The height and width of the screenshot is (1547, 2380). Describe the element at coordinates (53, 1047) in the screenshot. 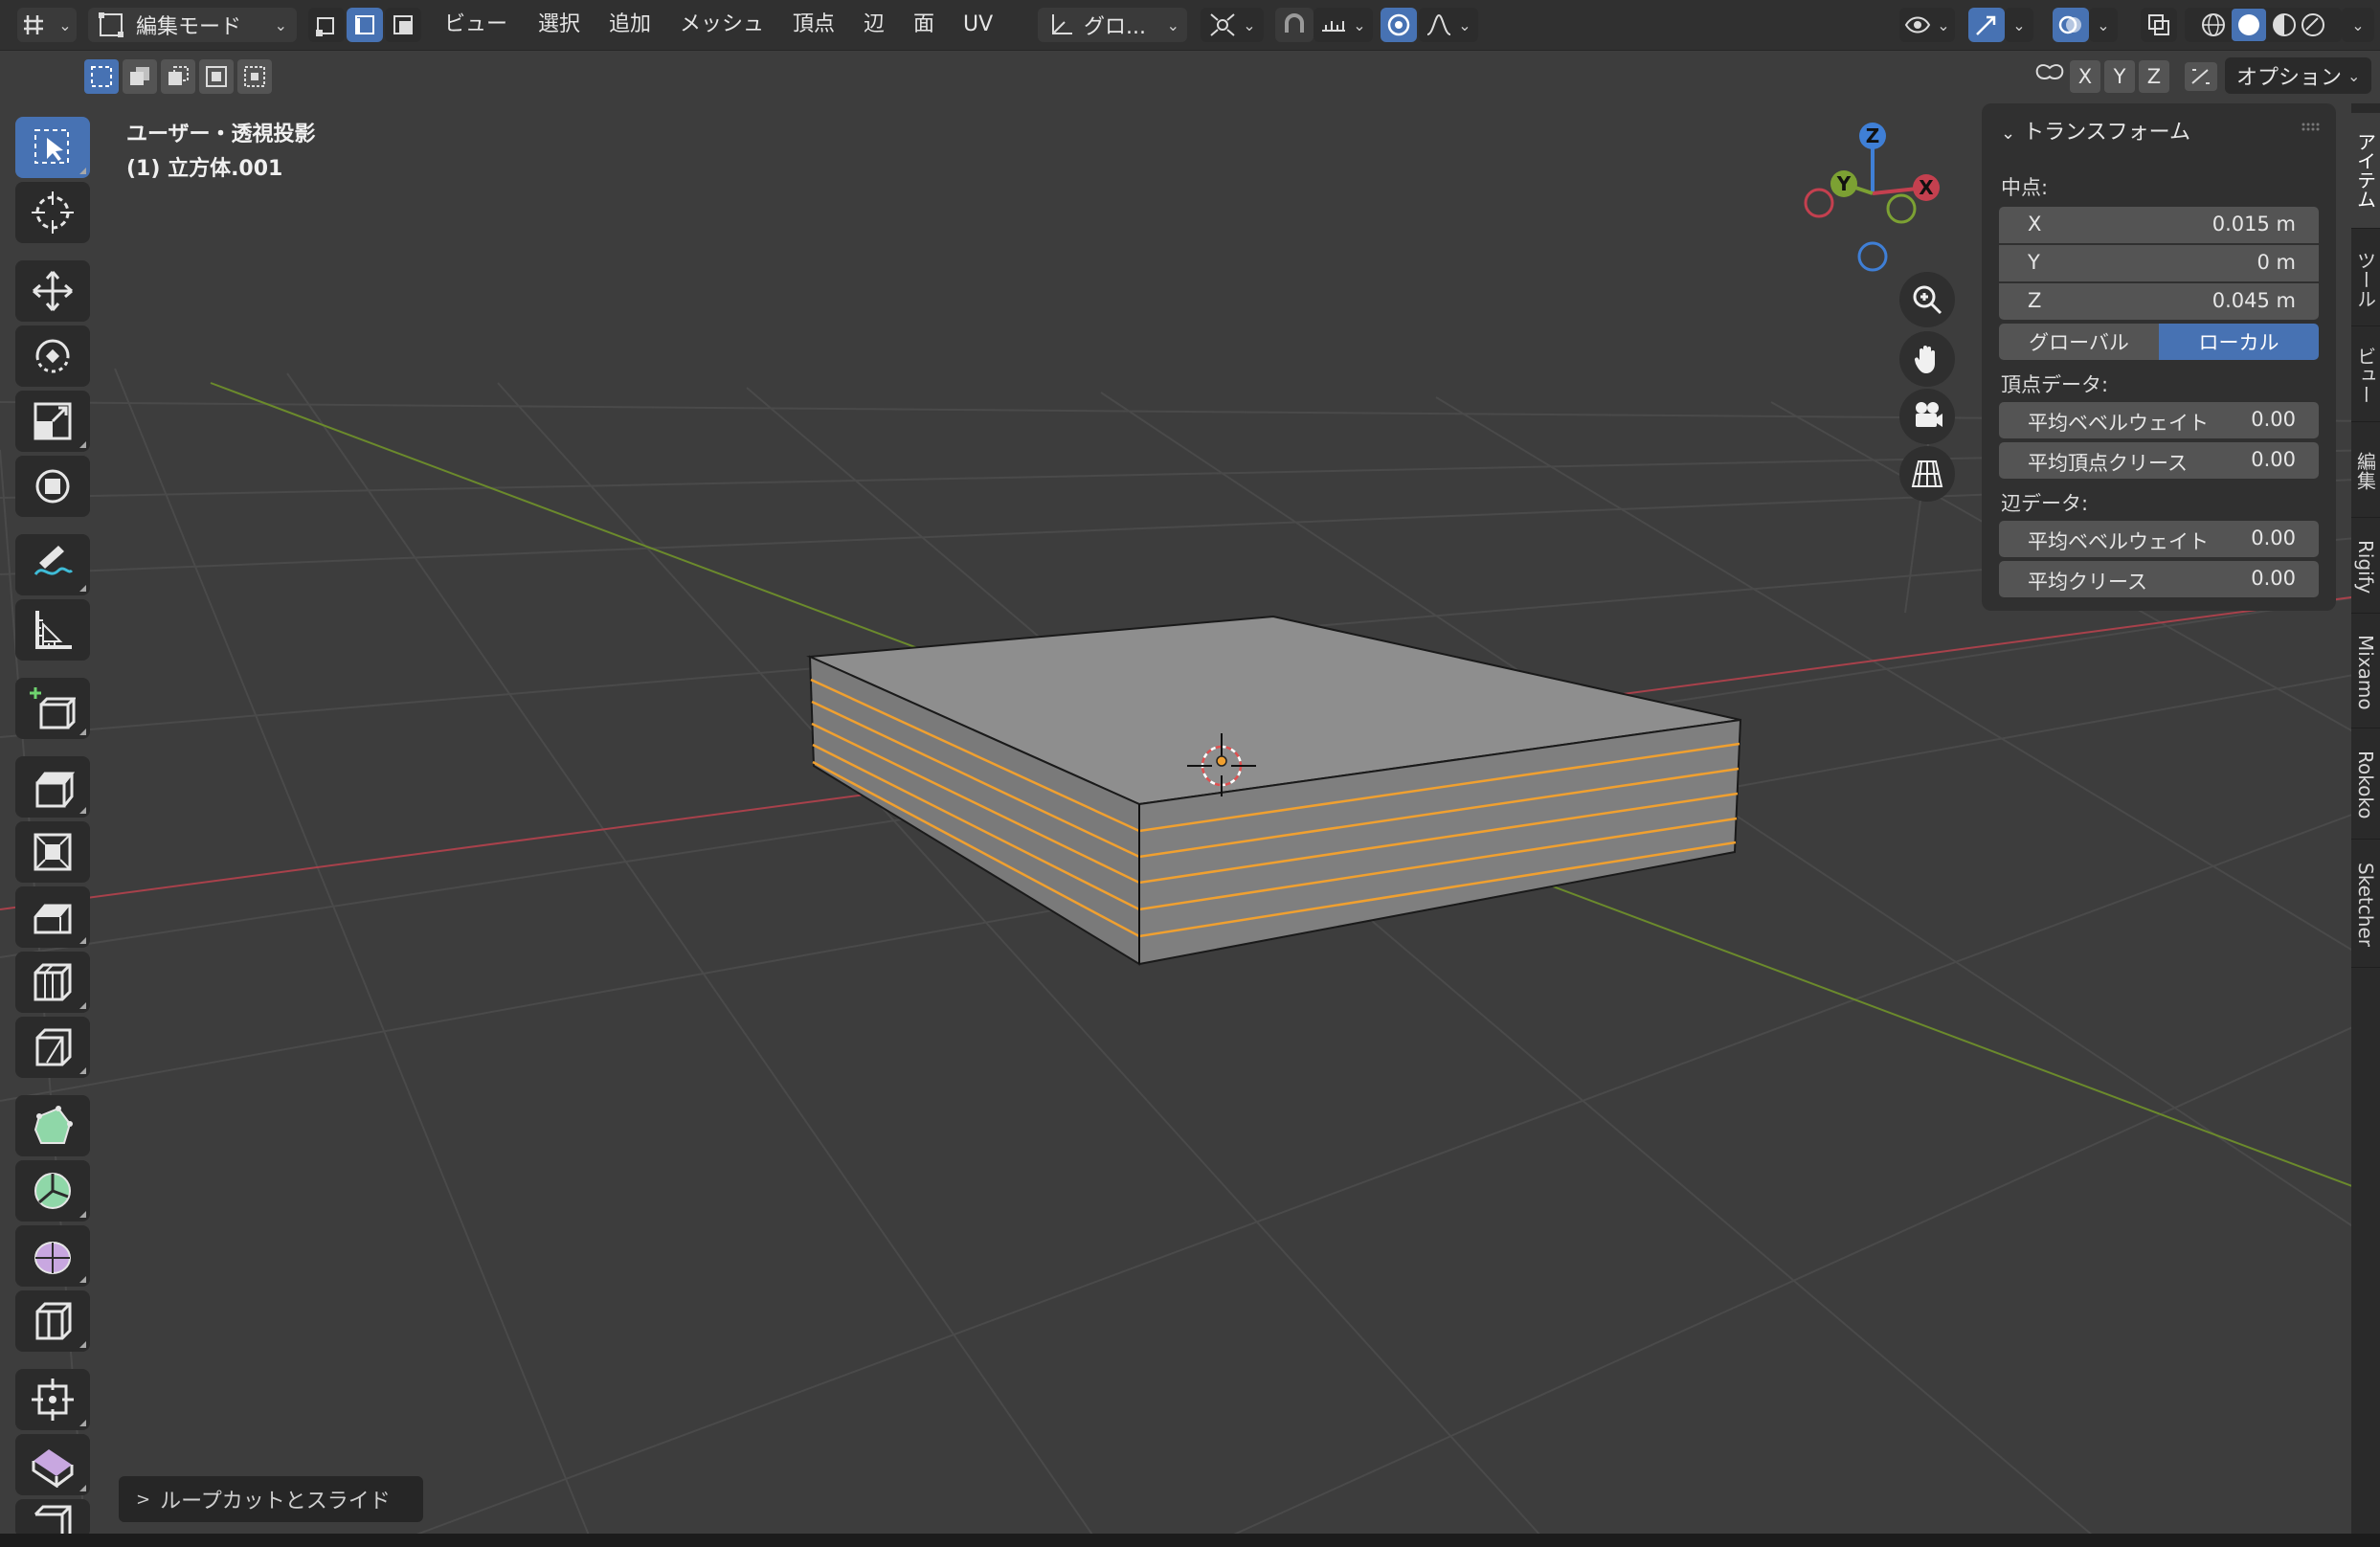

I see `tool-knife` at that location.